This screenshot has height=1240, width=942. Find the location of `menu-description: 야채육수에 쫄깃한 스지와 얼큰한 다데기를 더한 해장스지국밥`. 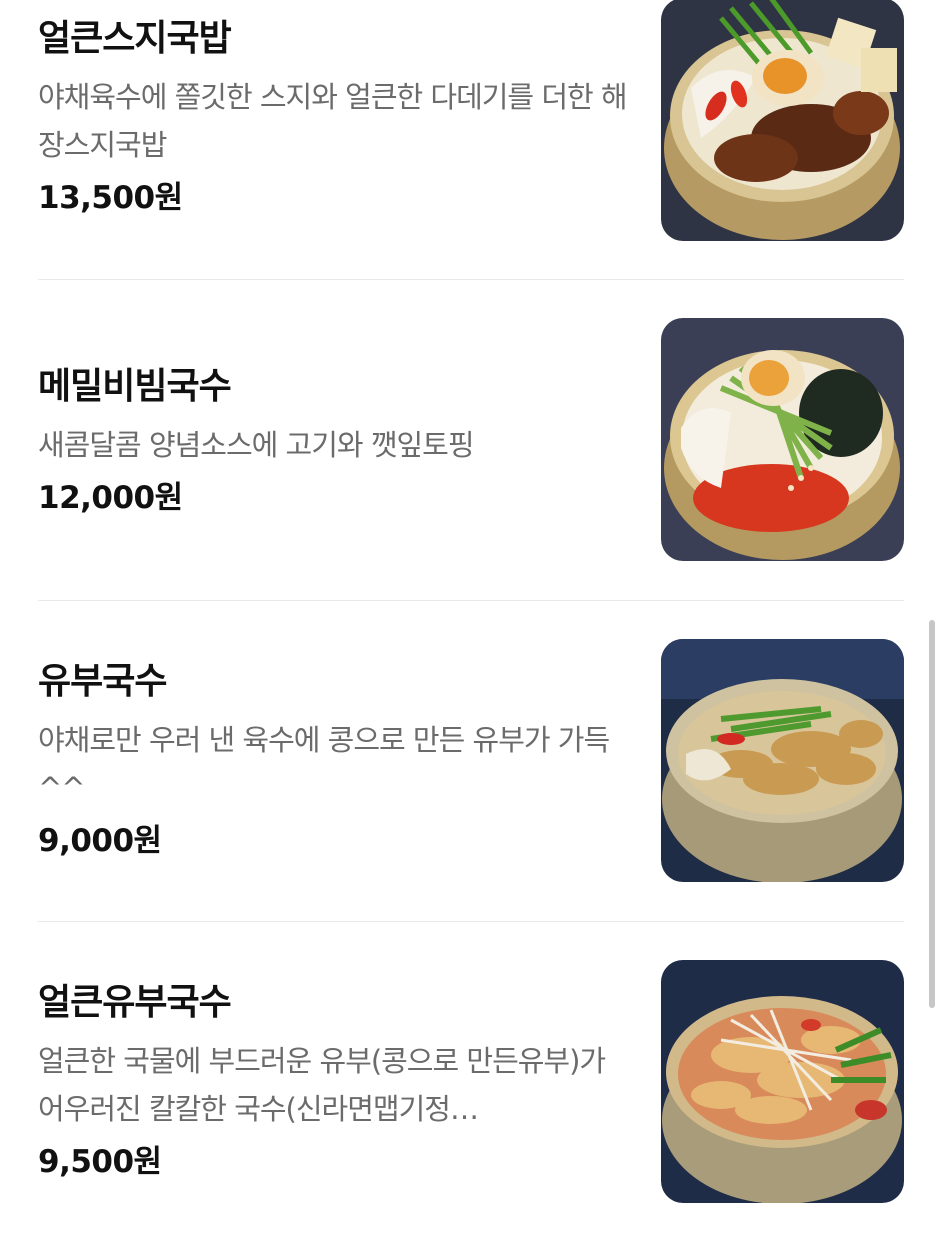

menu-description: 야채육수에 쫄깃한 스지와 얼큰한 다데기를 더한 해장스지국밥 is located at coordinates (333, 121).